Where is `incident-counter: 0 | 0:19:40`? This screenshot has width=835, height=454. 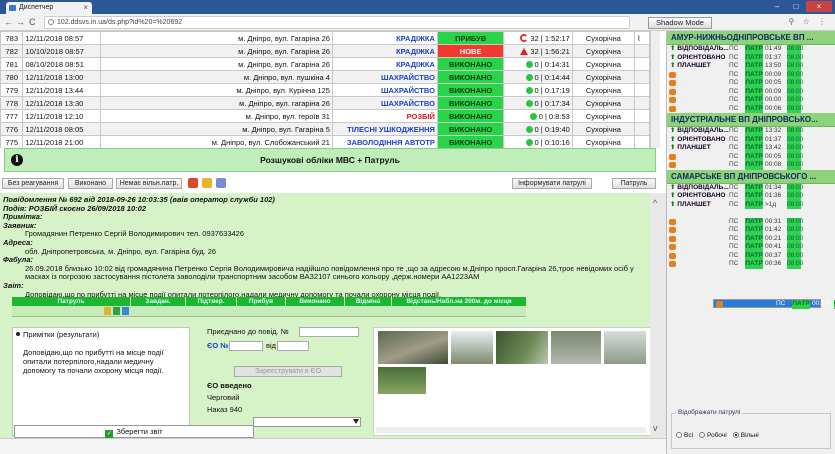
incident-counter: 0 | 0:19:40 is located at coordinates (538, 129).